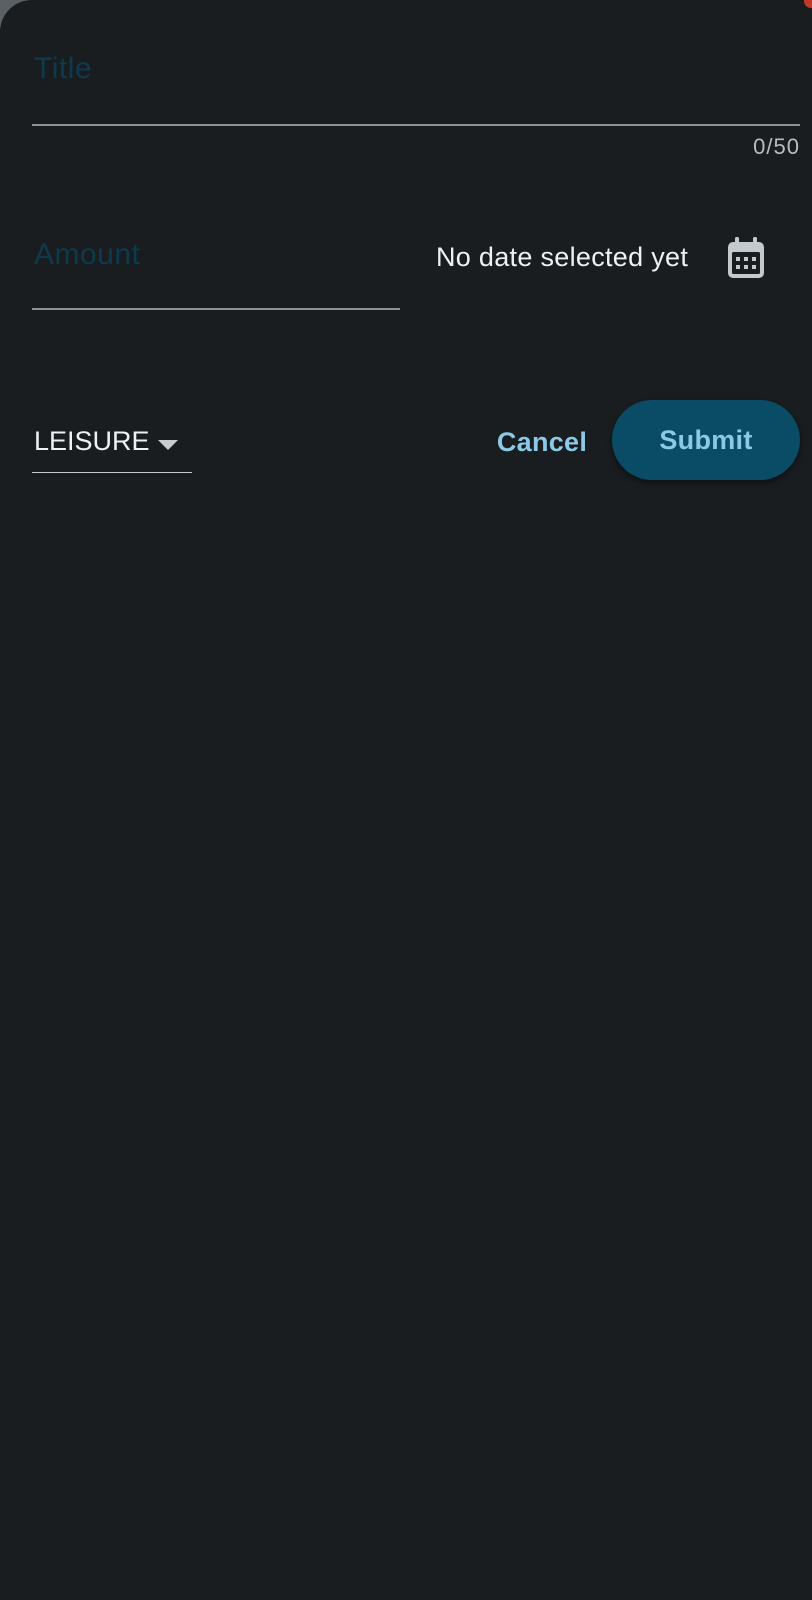 The image size is (812, 1600). I want to click on category-selected-value: LEISURE, so click(92, 441).